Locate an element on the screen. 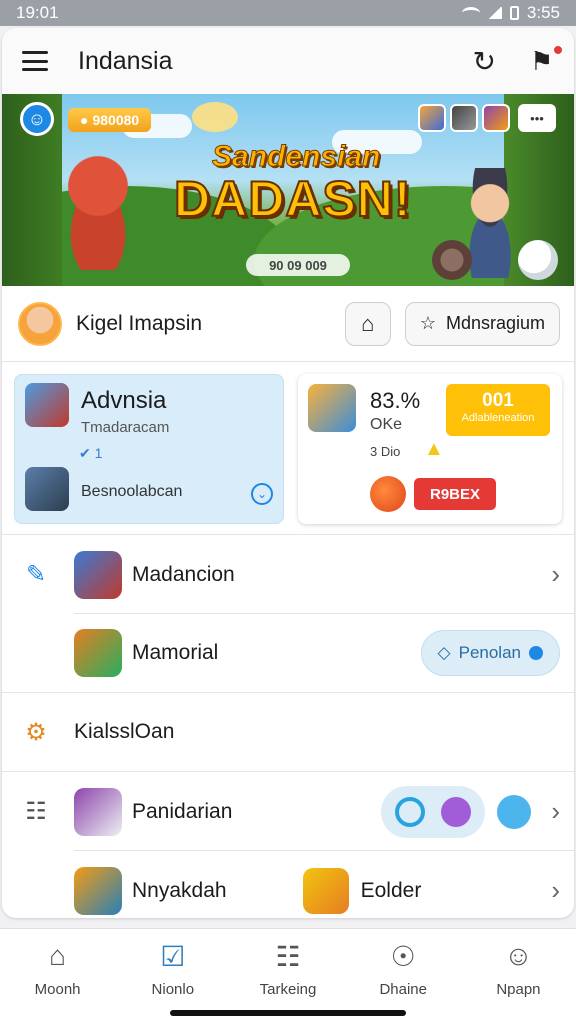  quick-pill is located at coordinates (433, 811).